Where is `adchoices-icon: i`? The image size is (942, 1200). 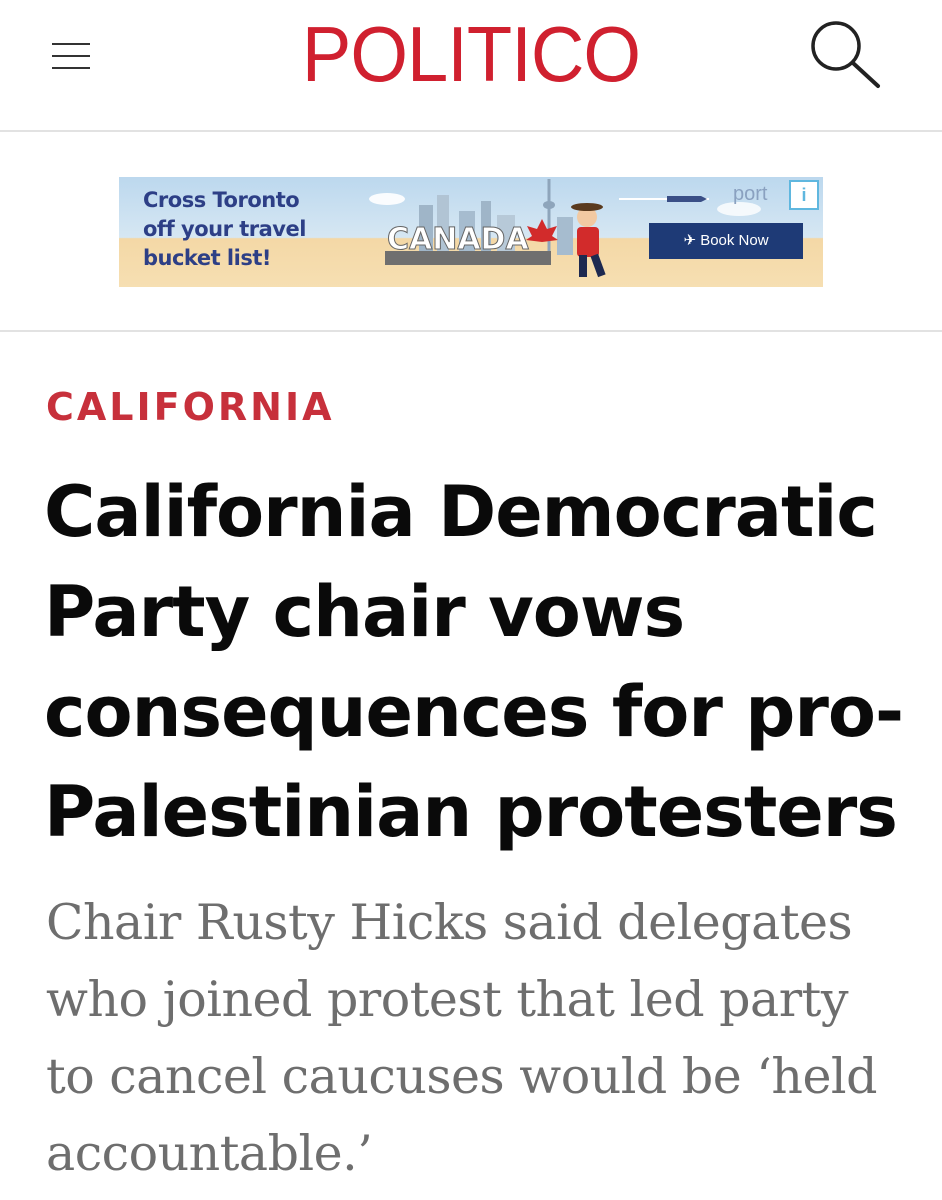 adchoices-icon: i is located at coordinates (804, 195).